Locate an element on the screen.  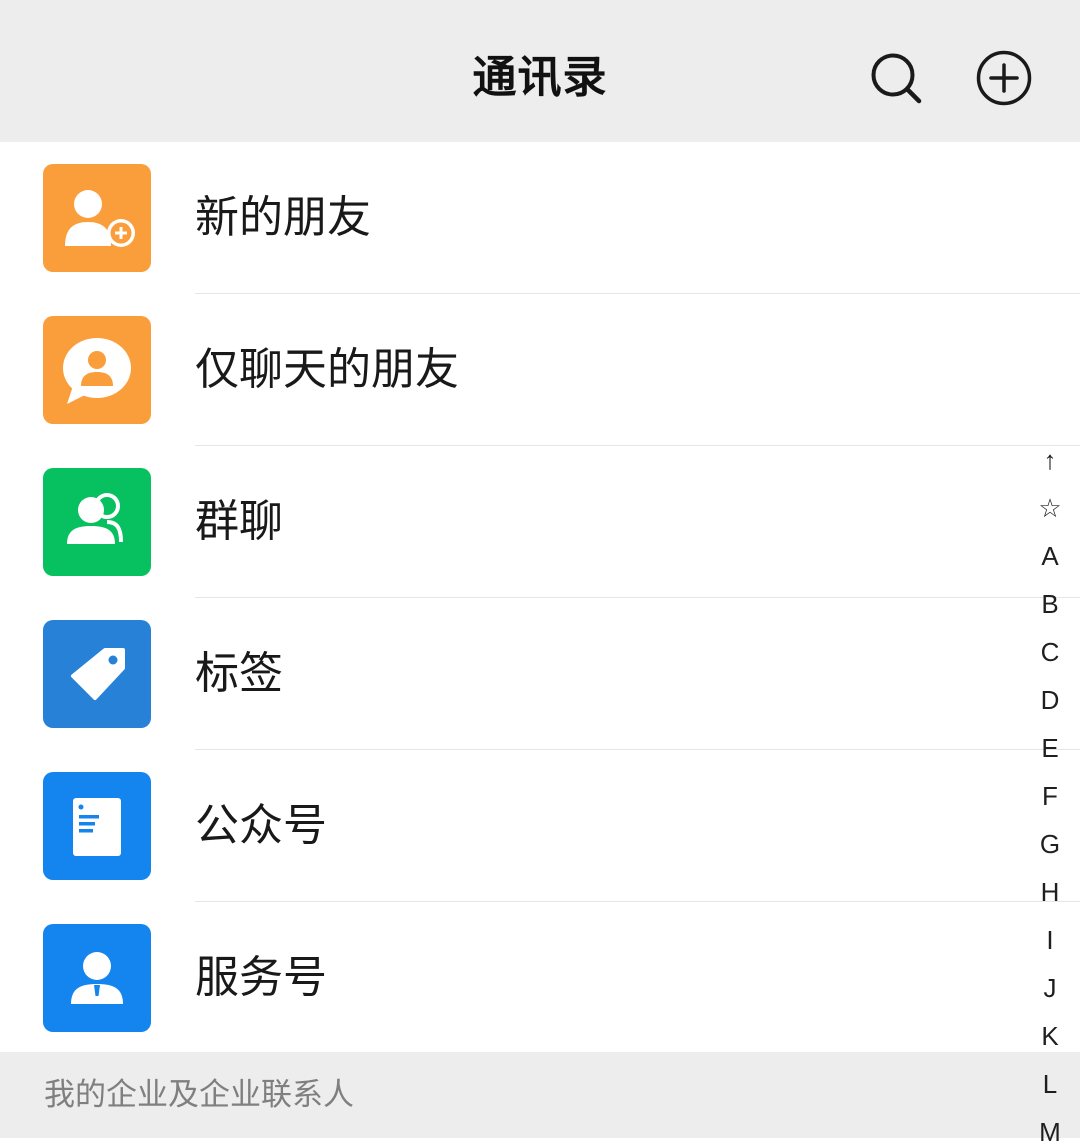
search-button is located at coordinates (896, 78).